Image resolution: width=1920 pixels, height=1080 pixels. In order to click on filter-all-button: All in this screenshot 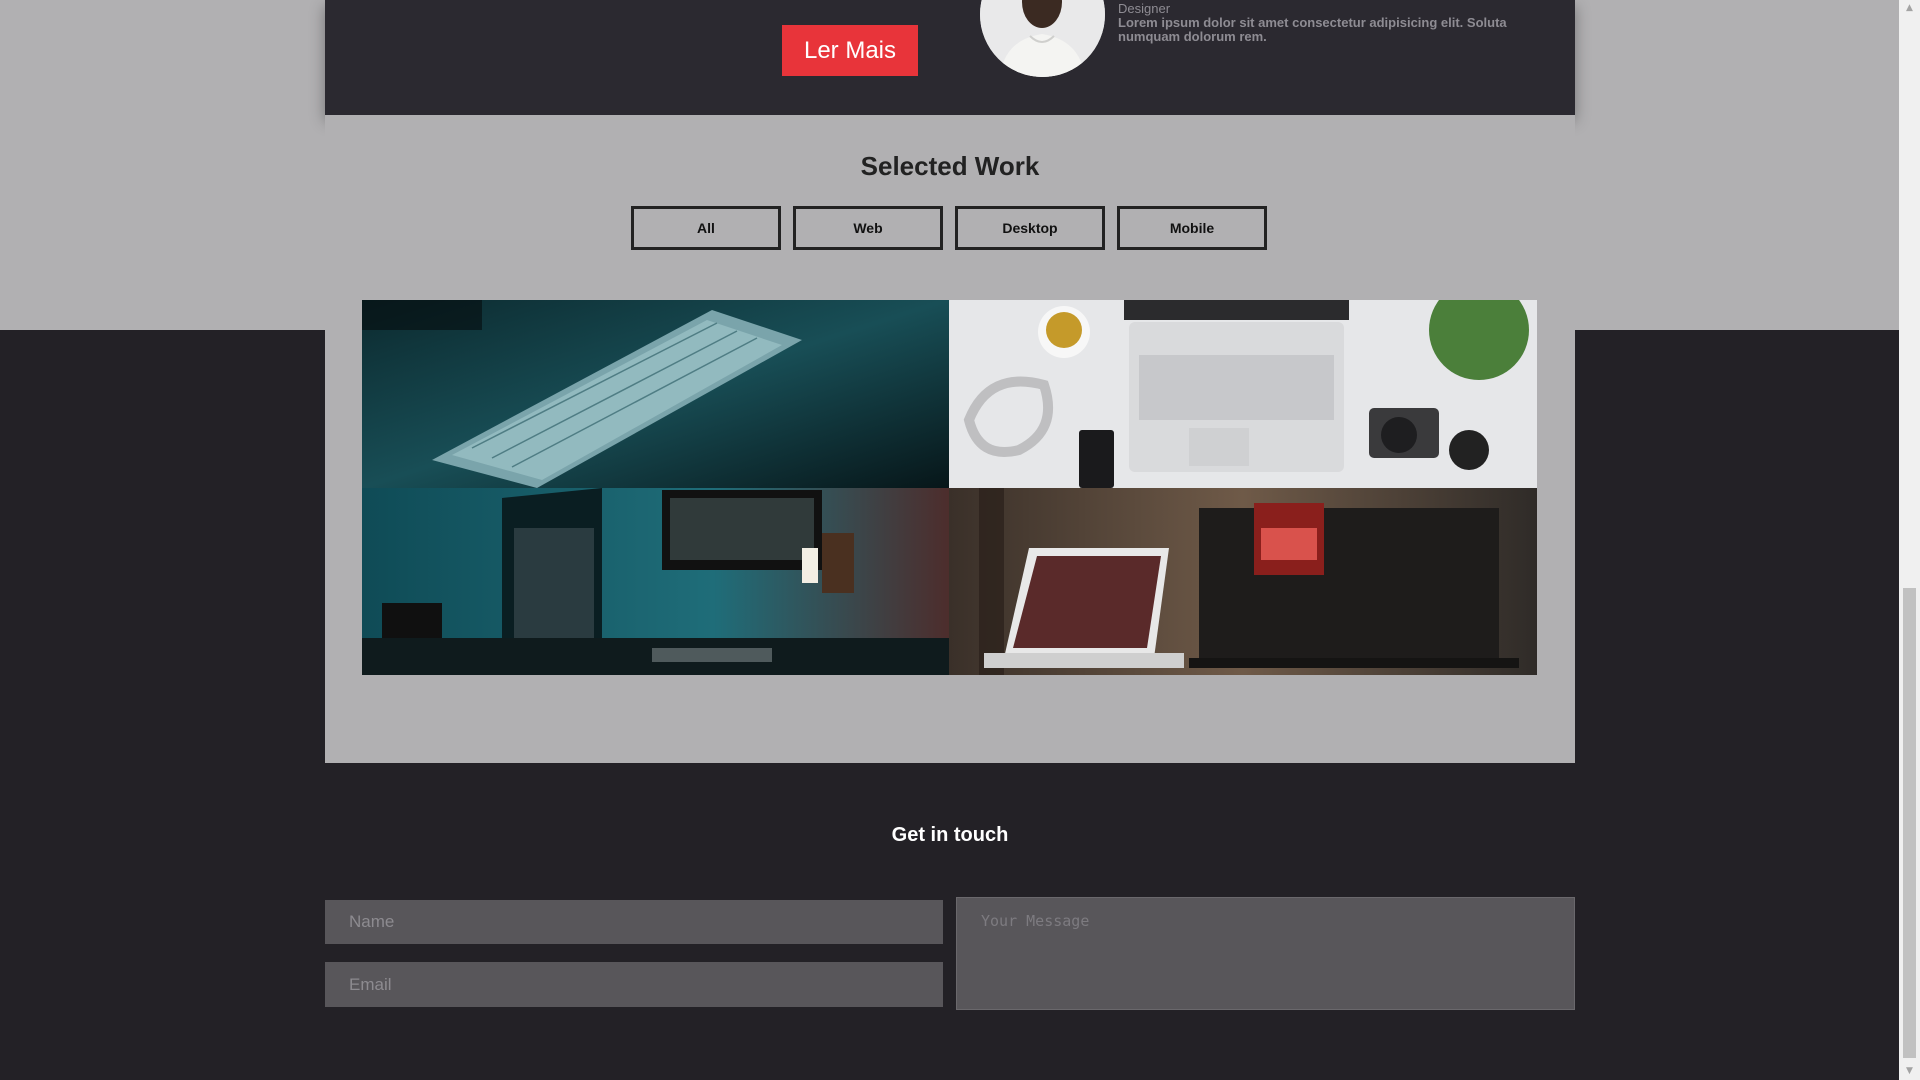, I will do `click(706, 228)`.